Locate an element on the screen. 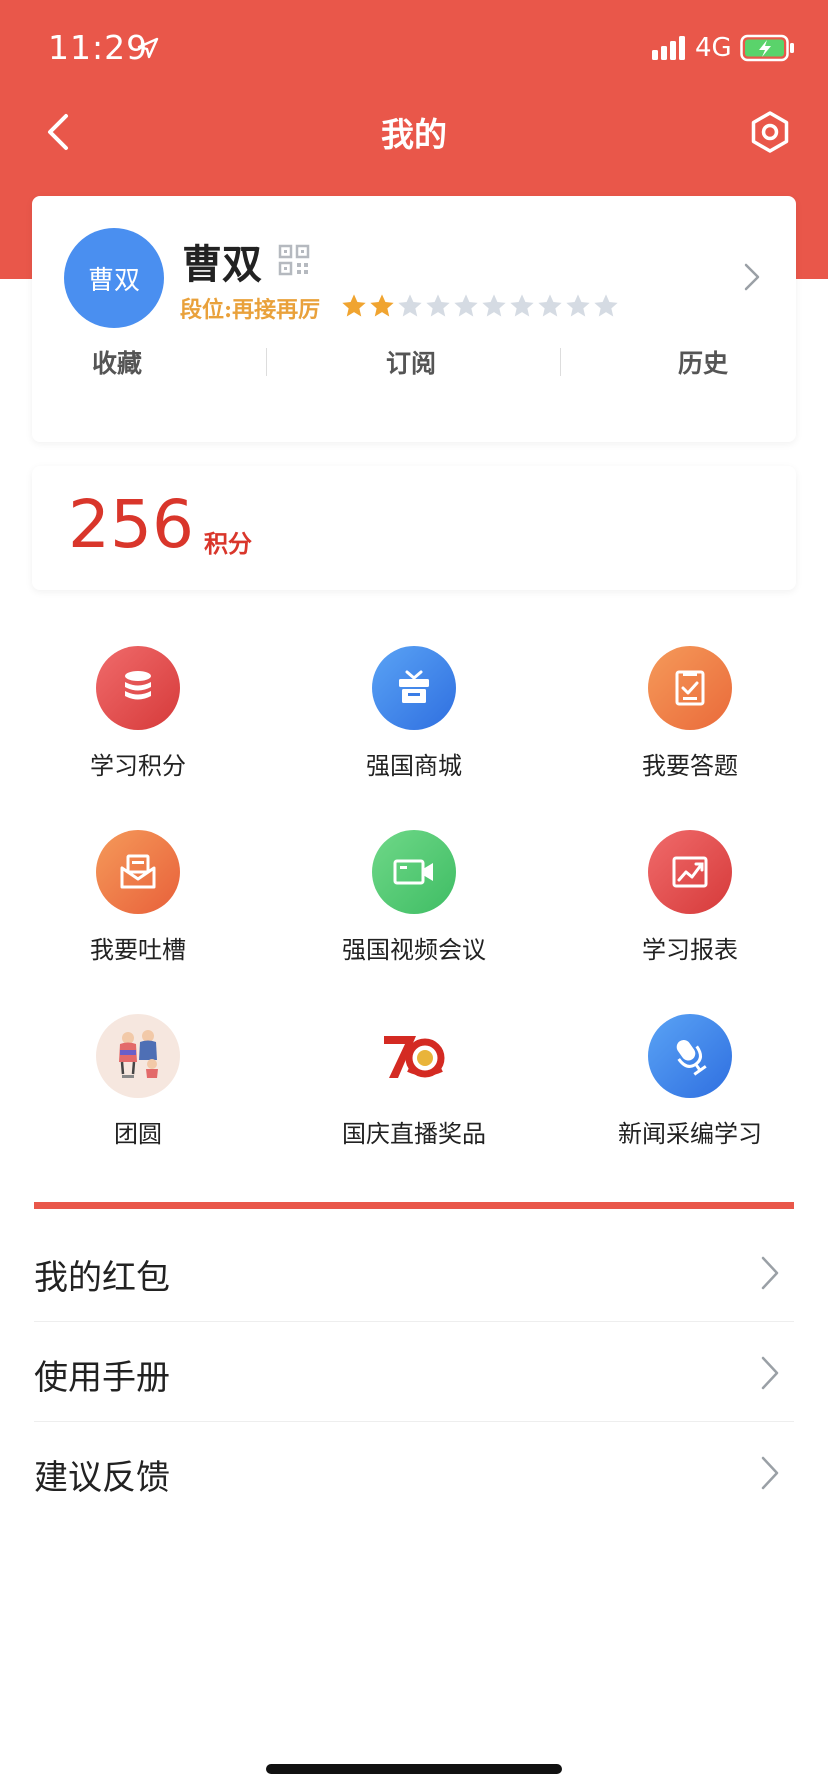 Image resolution: width=828 pixels, height=1792 pixels. home-indicator is located at coordinates (414, 1769).